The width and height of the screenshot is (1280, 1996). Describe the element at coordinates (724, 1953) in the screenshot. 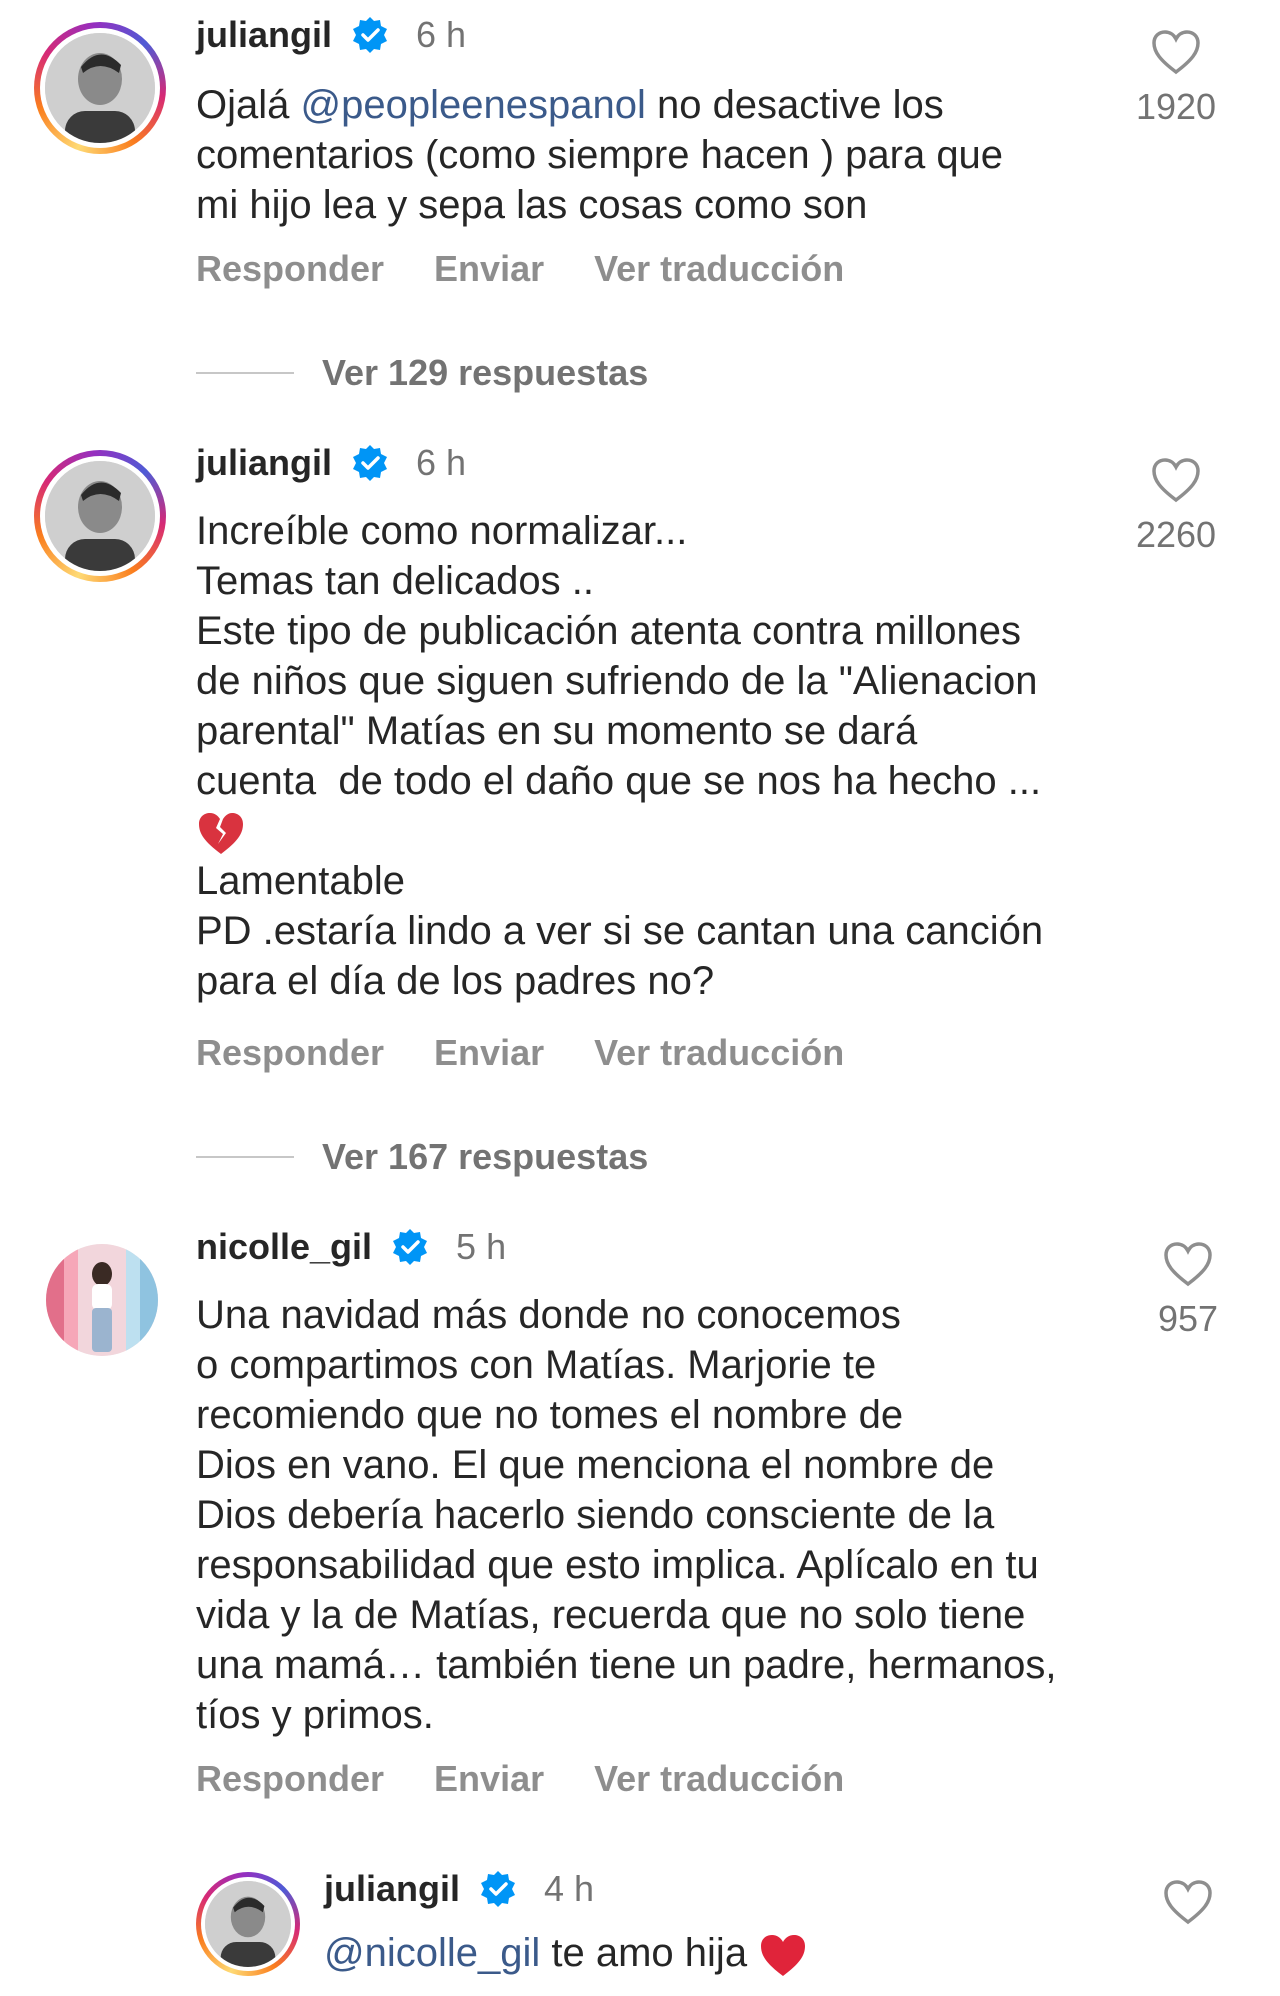

I see `comment-text: @nicolle_gil te amo hija` at that location.